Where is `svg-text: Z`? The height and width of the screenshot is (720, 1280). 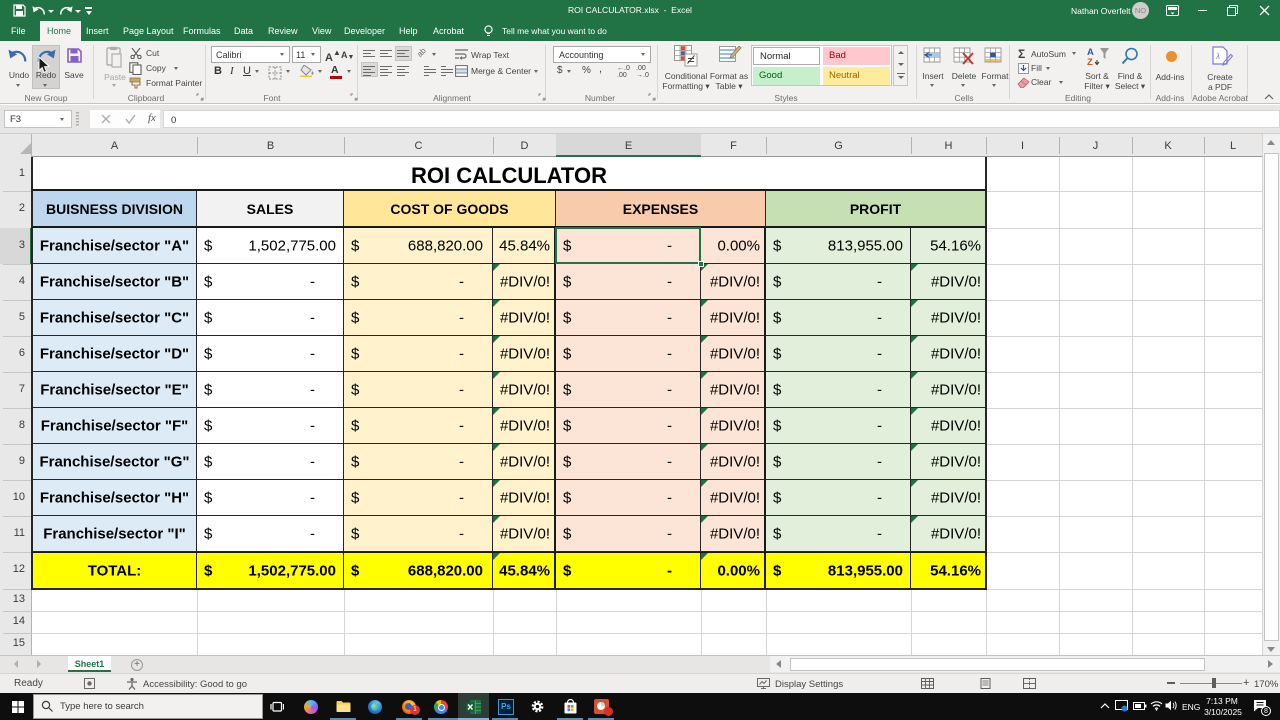
svg-text: Z is located at coordinates (1090, 61).